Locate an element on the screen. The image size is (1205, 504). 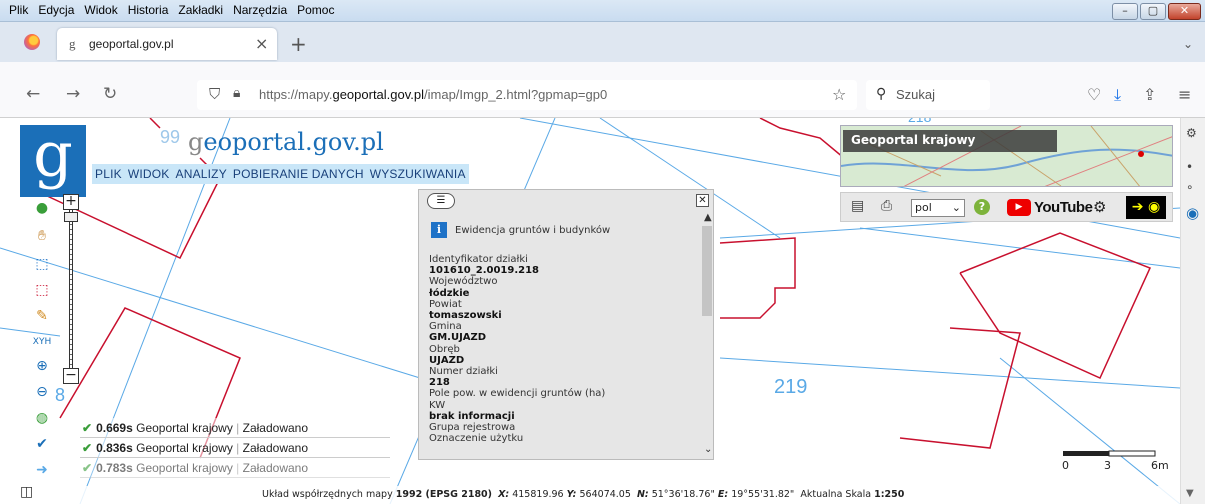
menu-plik: Plik is located at coordinates (18, 10).